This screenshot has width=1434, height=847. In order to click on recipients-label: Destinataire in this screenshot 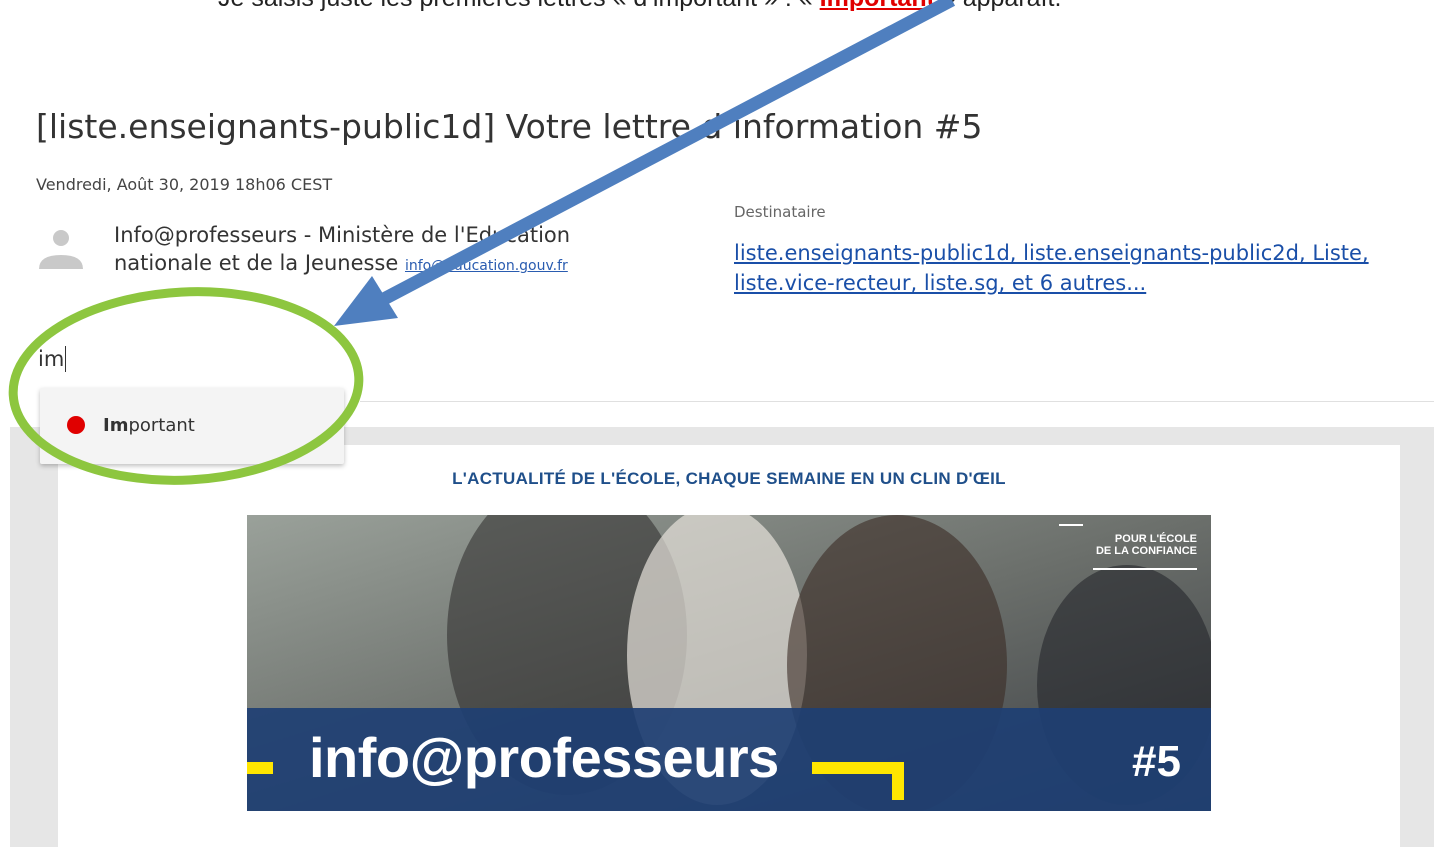, I will do `click(780, 212)`.